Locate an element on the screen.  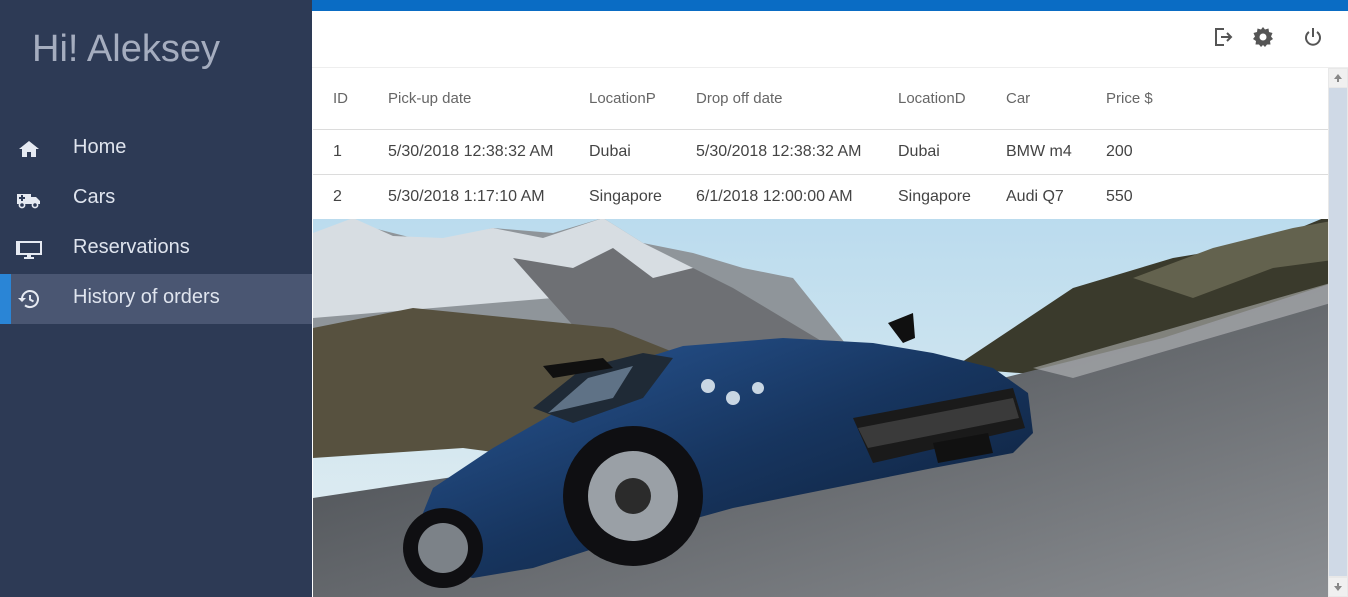
cell-price: 550 is located at coordinates (1119, 196).